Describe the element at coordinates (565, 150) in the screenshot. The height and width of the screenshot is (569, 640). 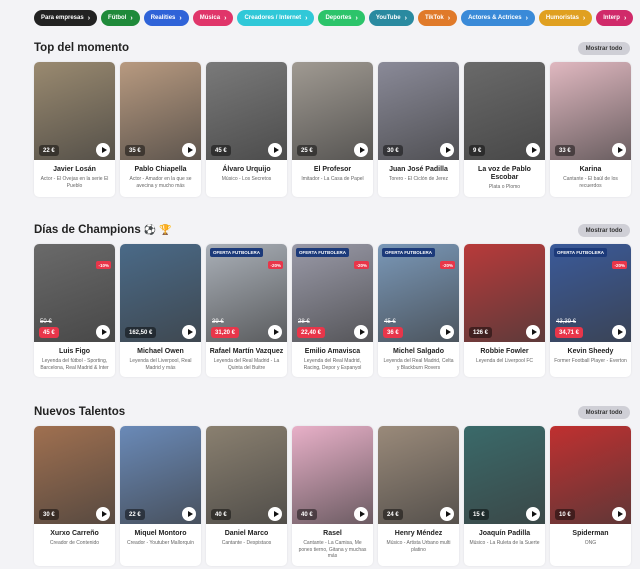
I see `price-badge: 33 €` at that location.